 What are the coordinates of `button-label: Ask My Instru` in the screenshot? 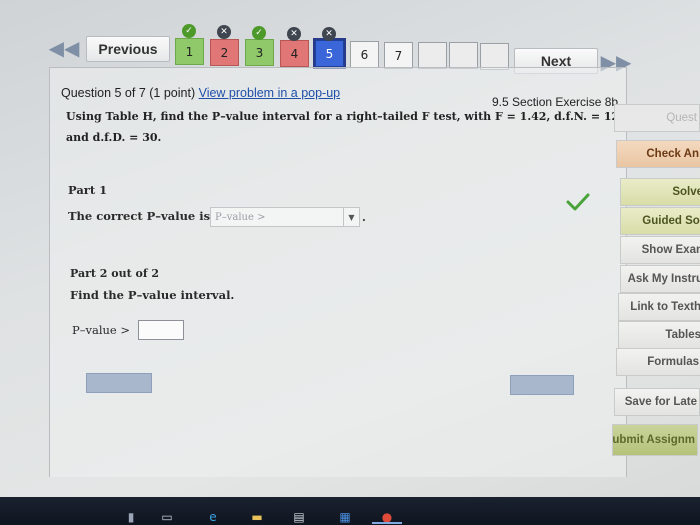 It's located at (663, 279).